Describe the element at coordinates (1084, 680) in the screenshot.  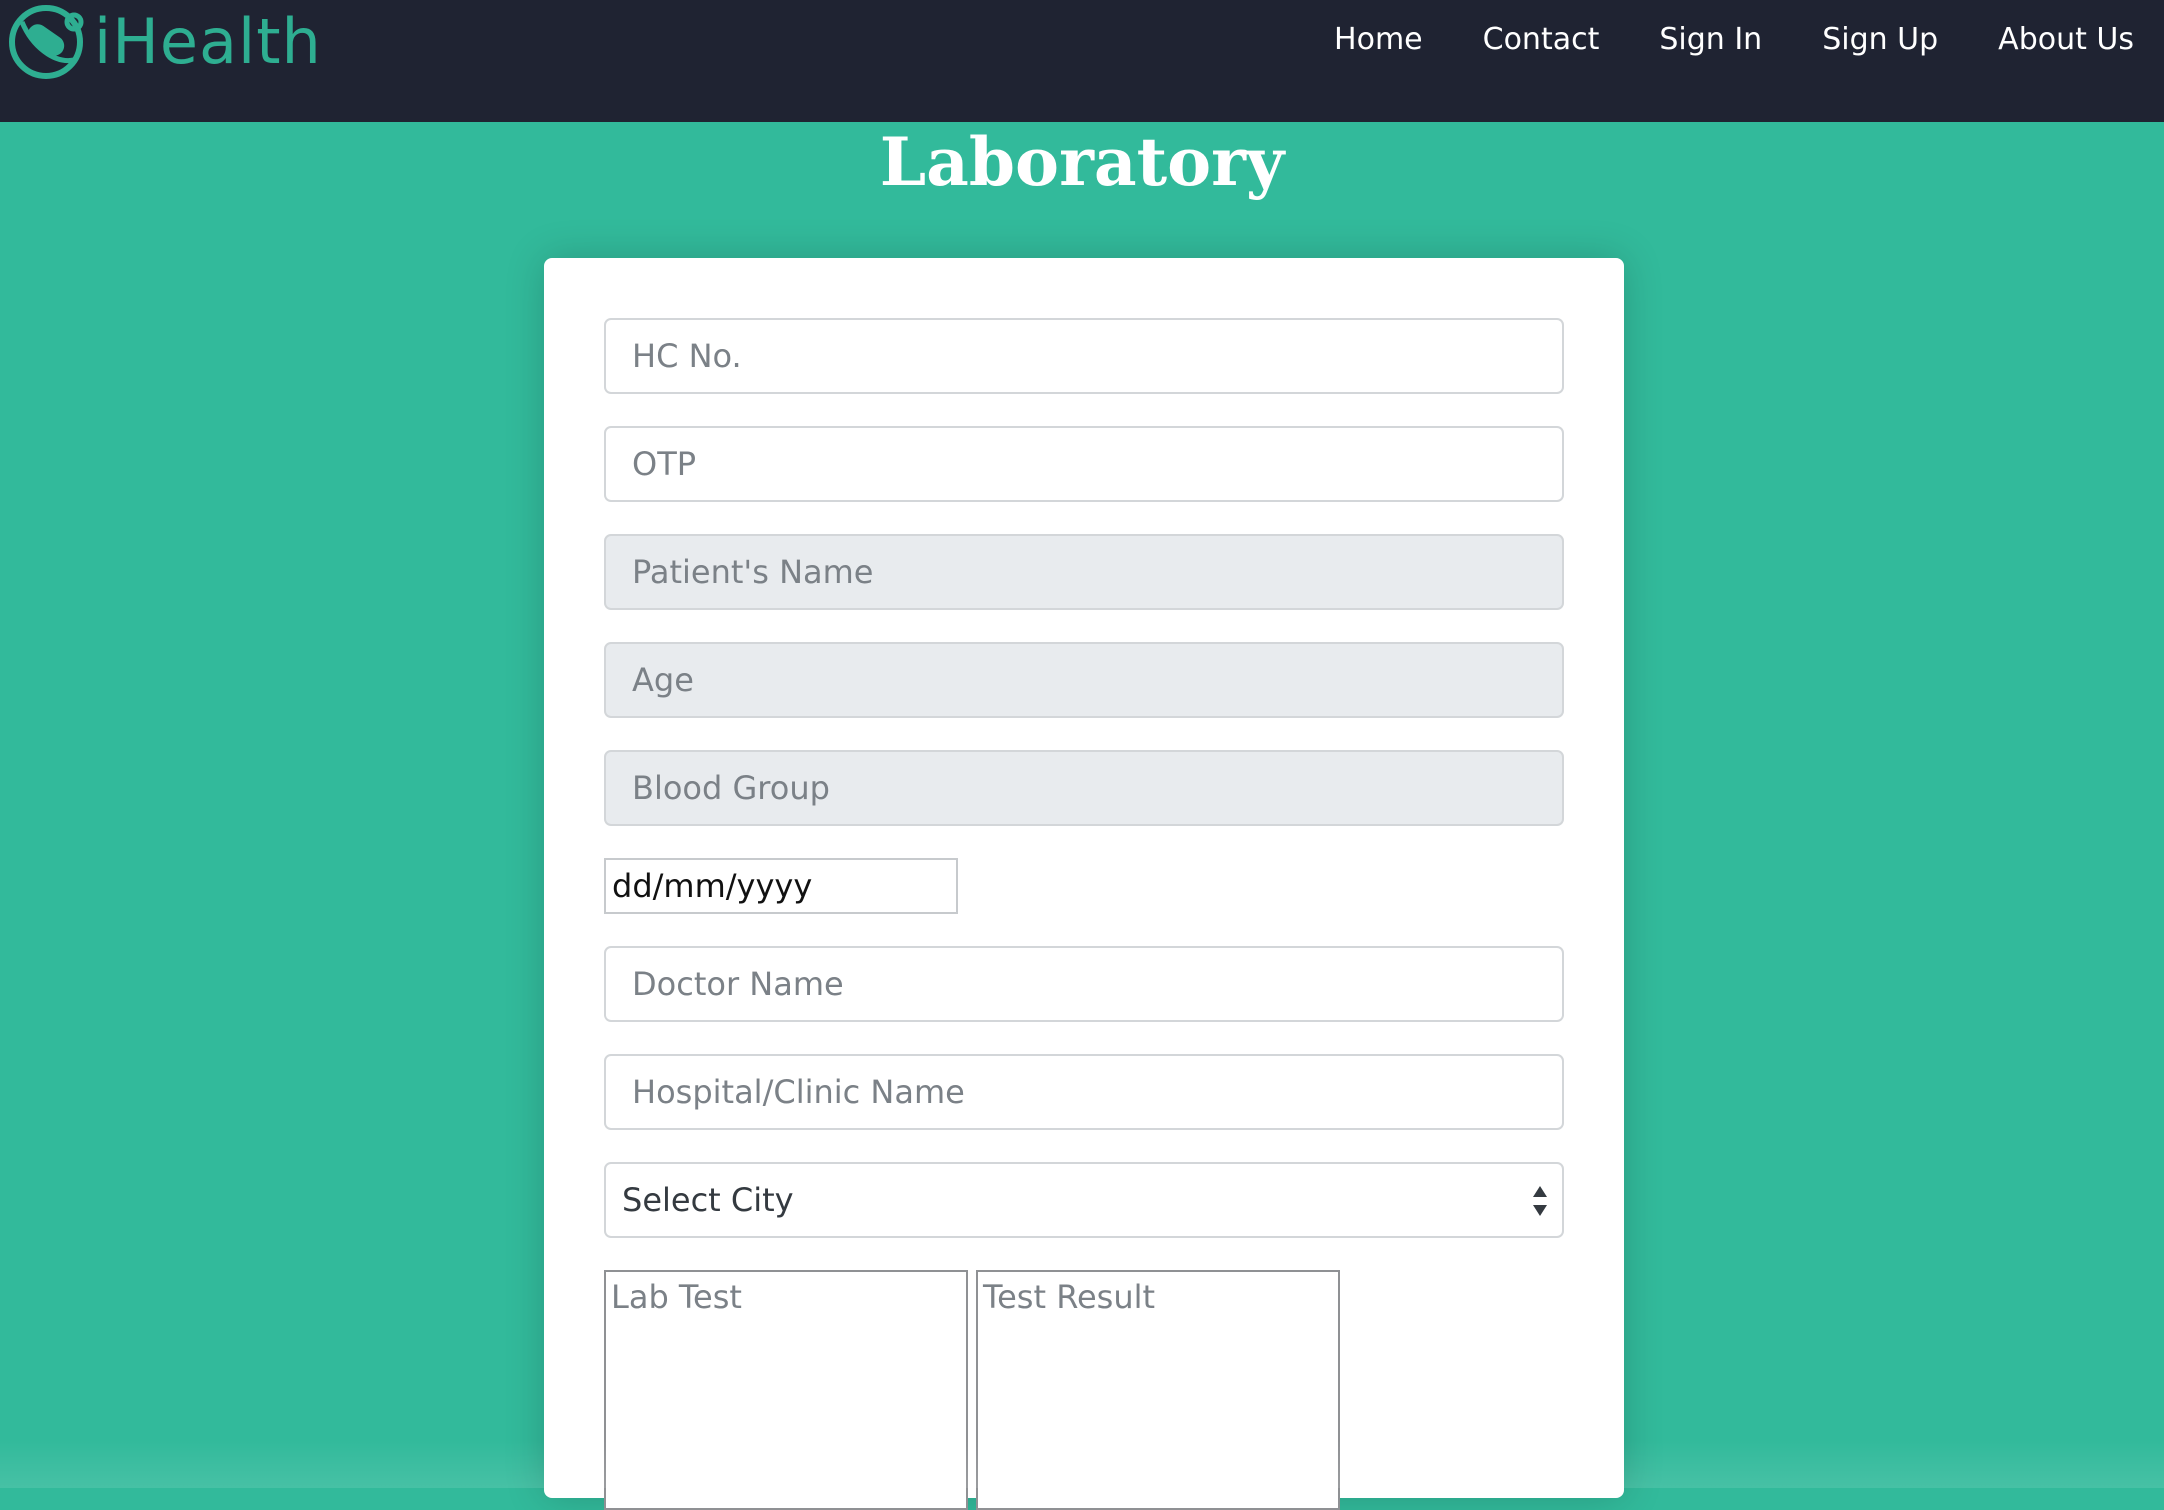
I see `age-input: Age` at that location.